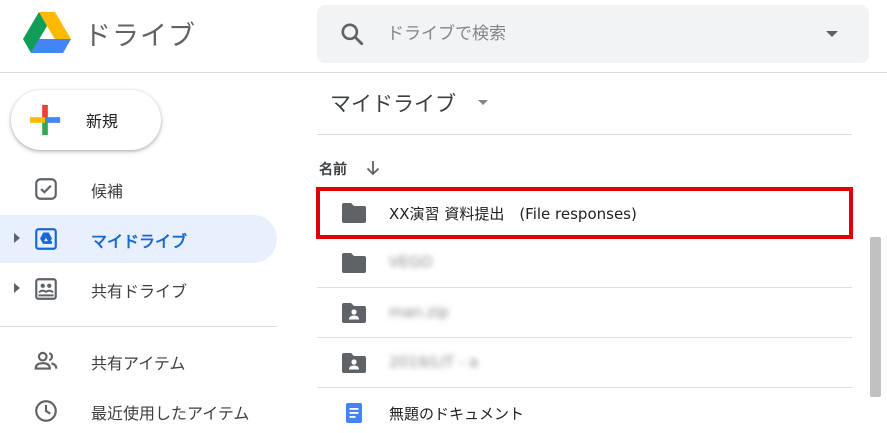  I want to click on file-row: VEGO, so click(584, 263).